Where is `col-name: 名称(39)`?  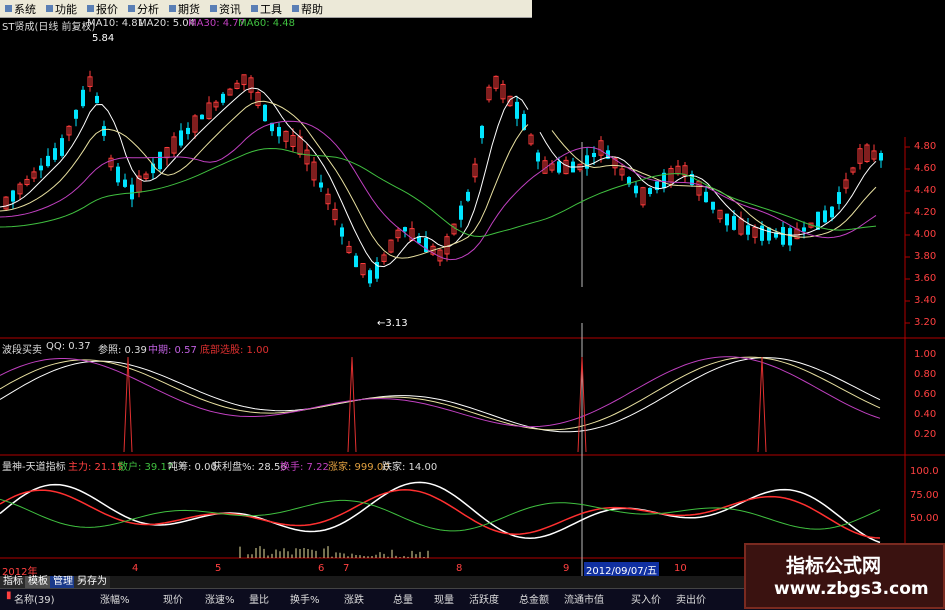
col-name: 名称(39) is located at coordinates (34, 598).